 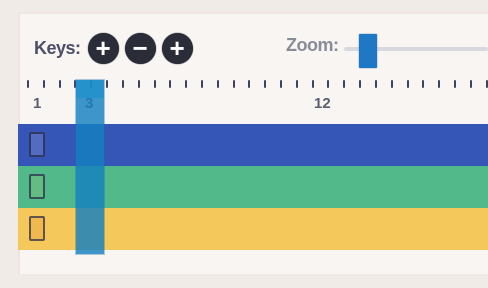 What do you see at coordinates (312, 45) in the screenshot?
I see `zoom-label: Zoom:` at bounding box center [312, 45].